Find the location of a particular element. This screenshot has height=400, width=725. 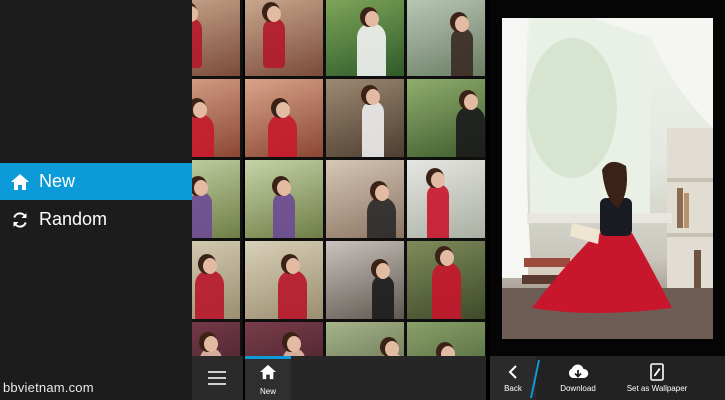

wallpaper-label: Set as Wallpaper is located at coordinates (657, 388).